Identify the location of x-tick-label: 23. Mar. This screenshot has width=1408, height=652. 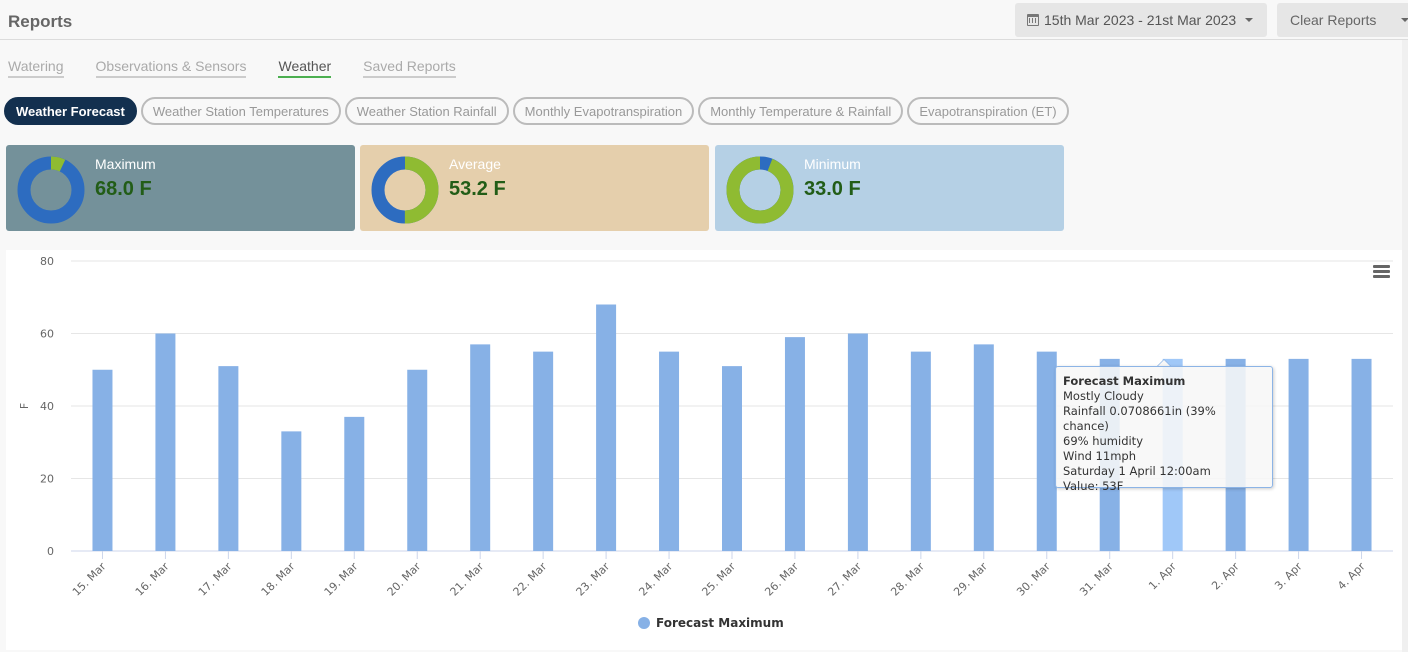
(593, 579).